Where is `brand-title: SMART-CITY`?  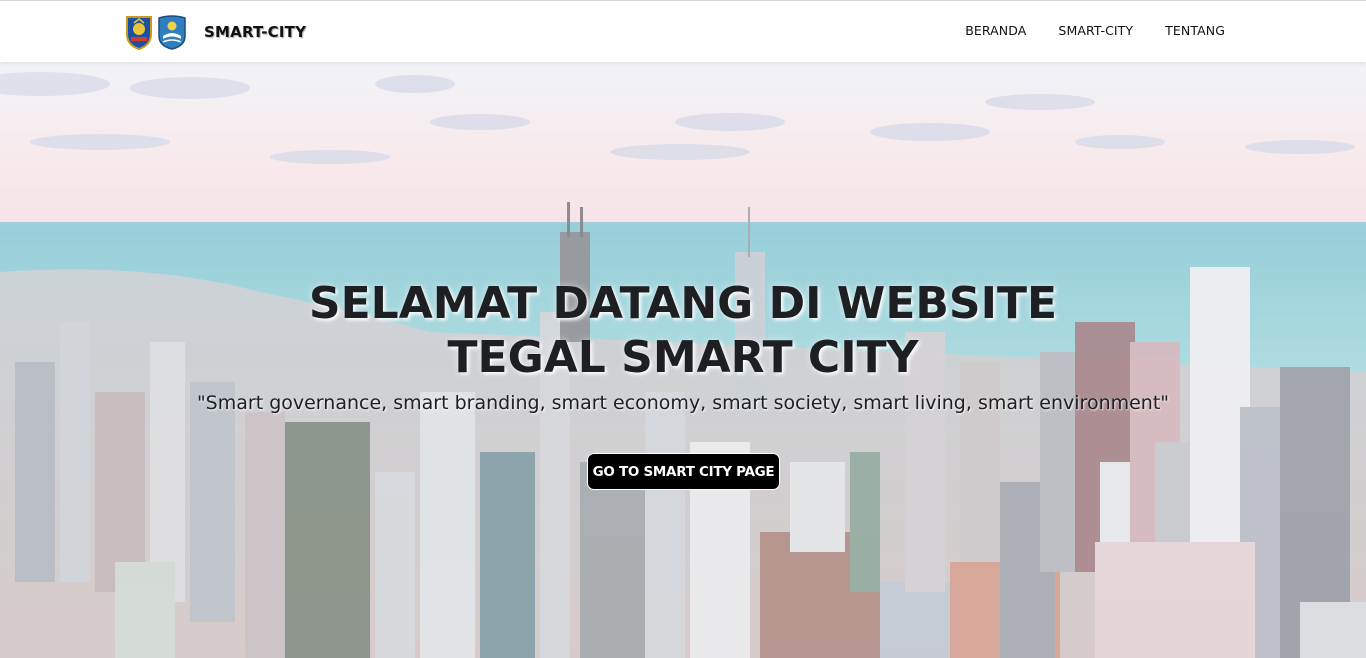
brand-title: SMART-CITY is located at coordinates (255, 32).